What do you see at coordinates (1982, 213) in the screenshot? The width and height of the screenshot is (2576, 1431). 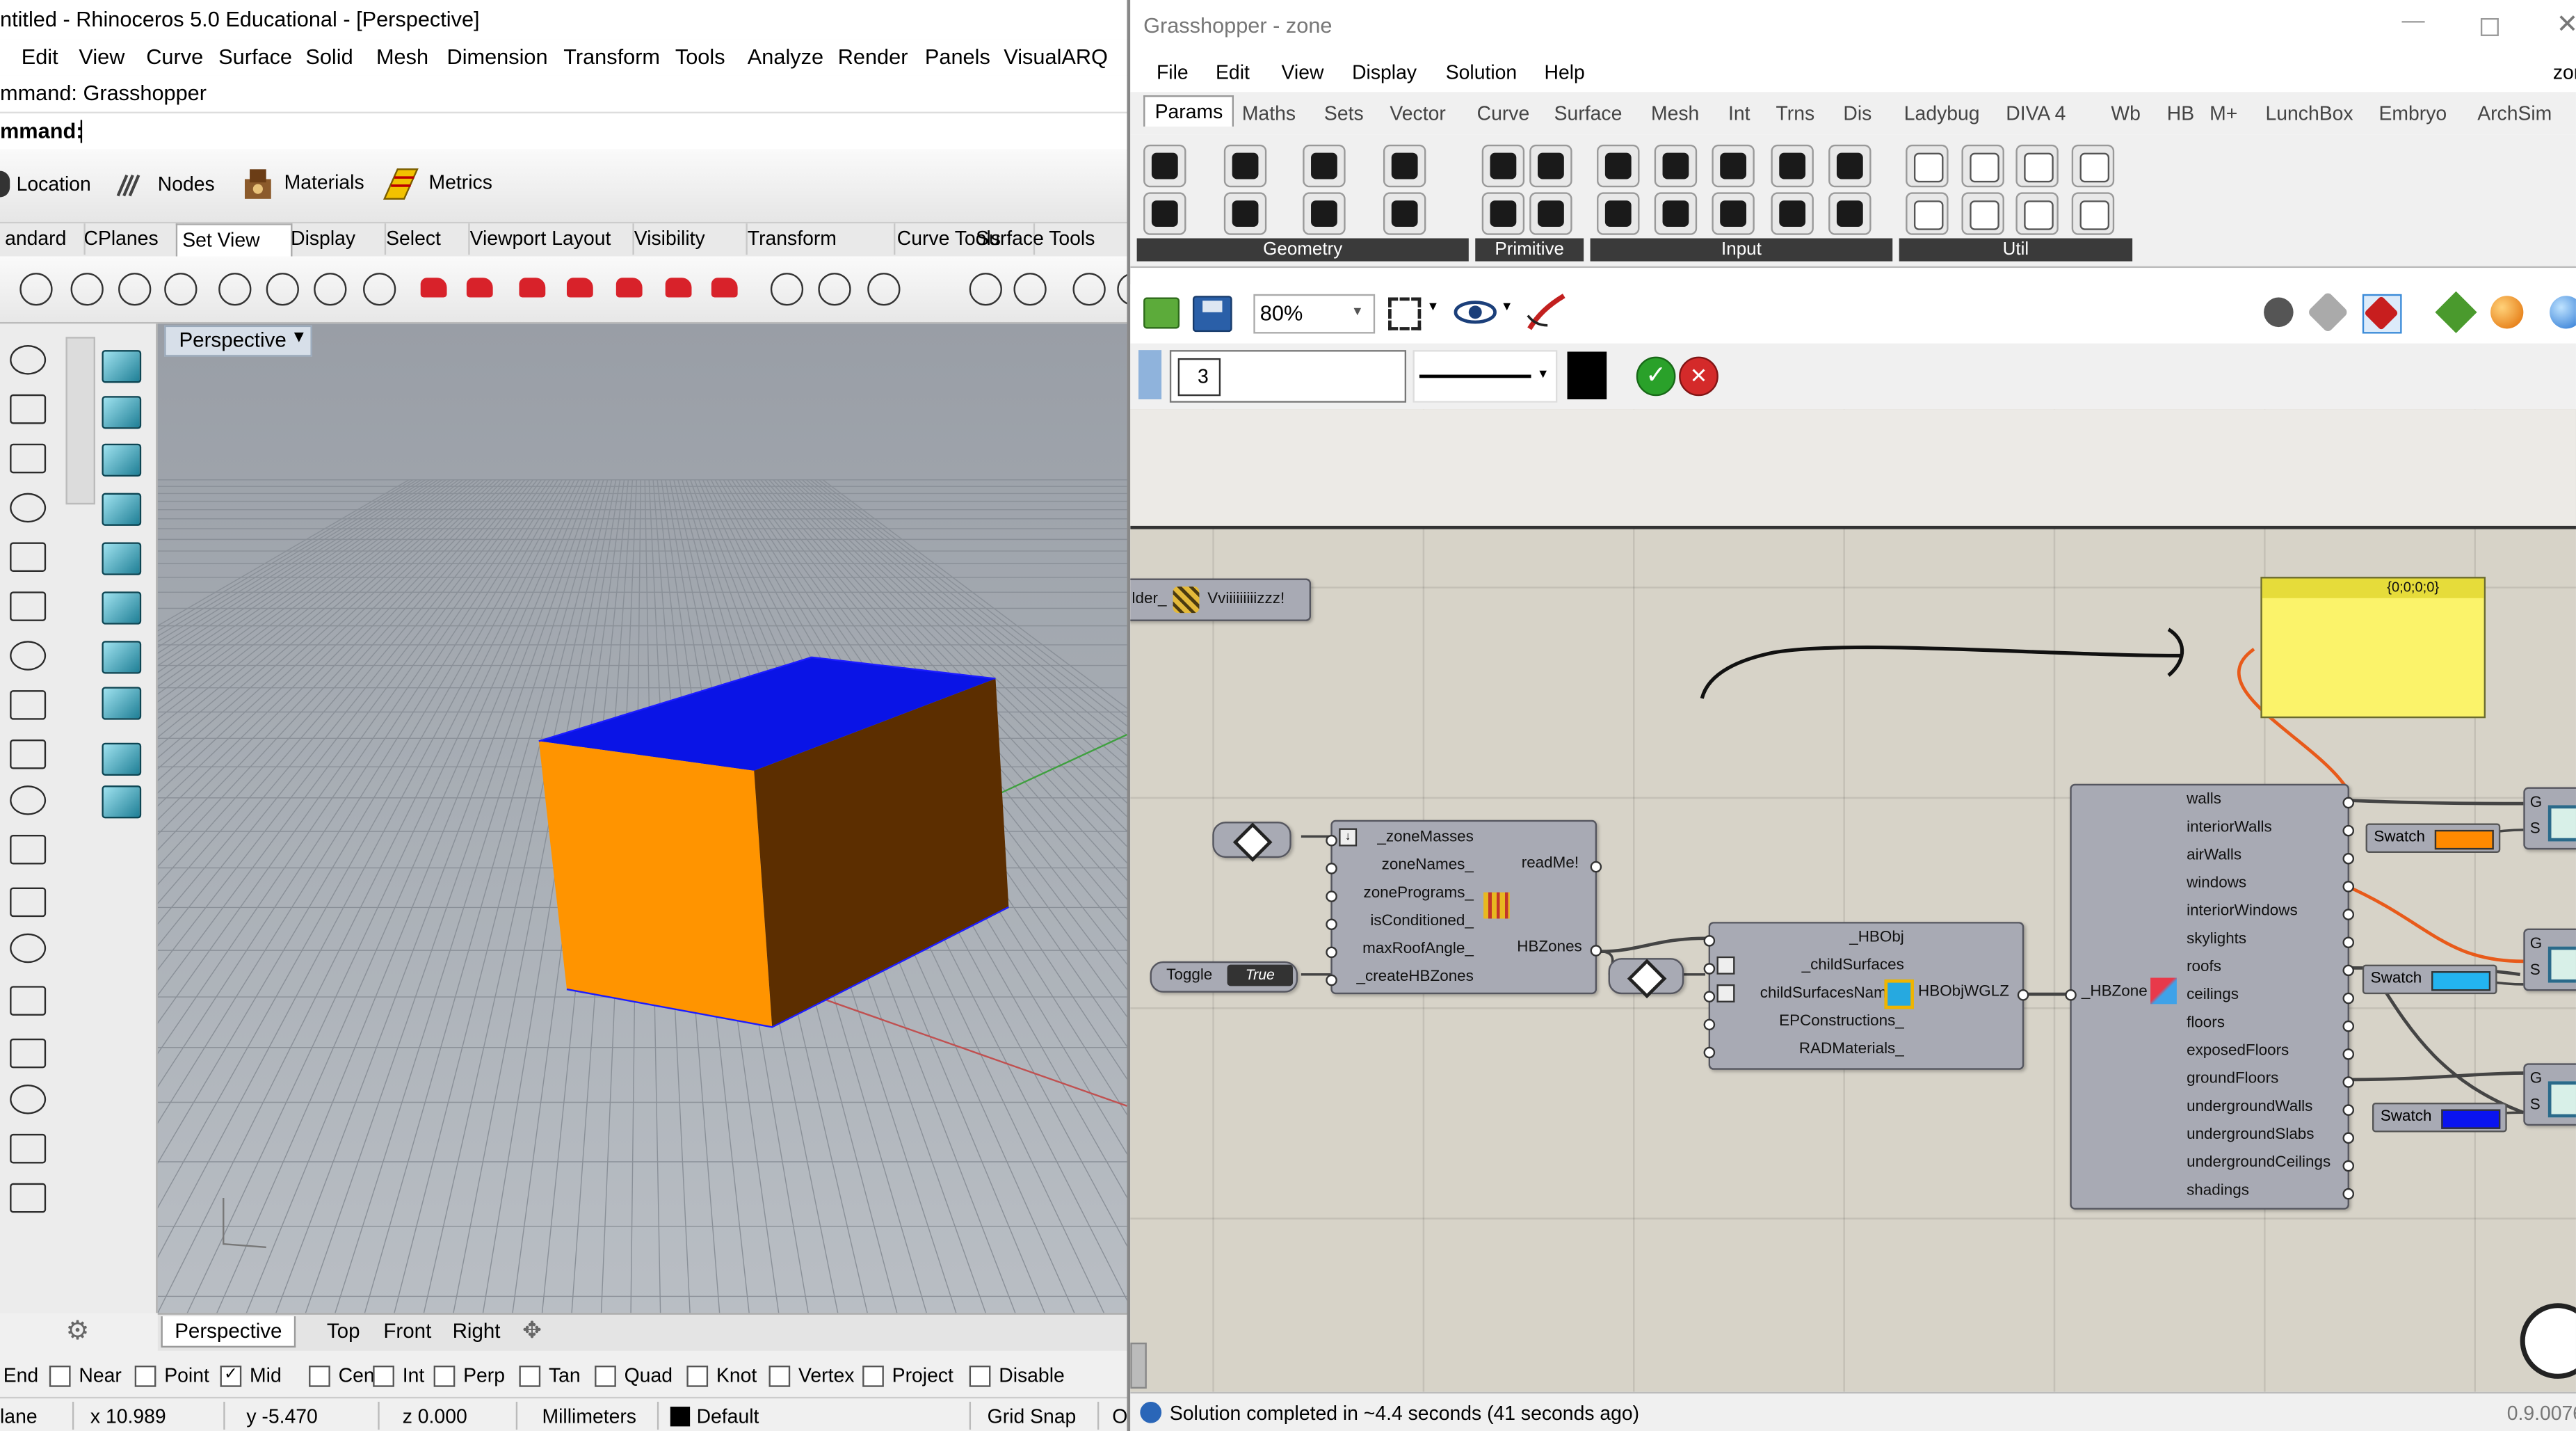 I see `gh-util-1-1-icon` at bounding box center [1982, 213].